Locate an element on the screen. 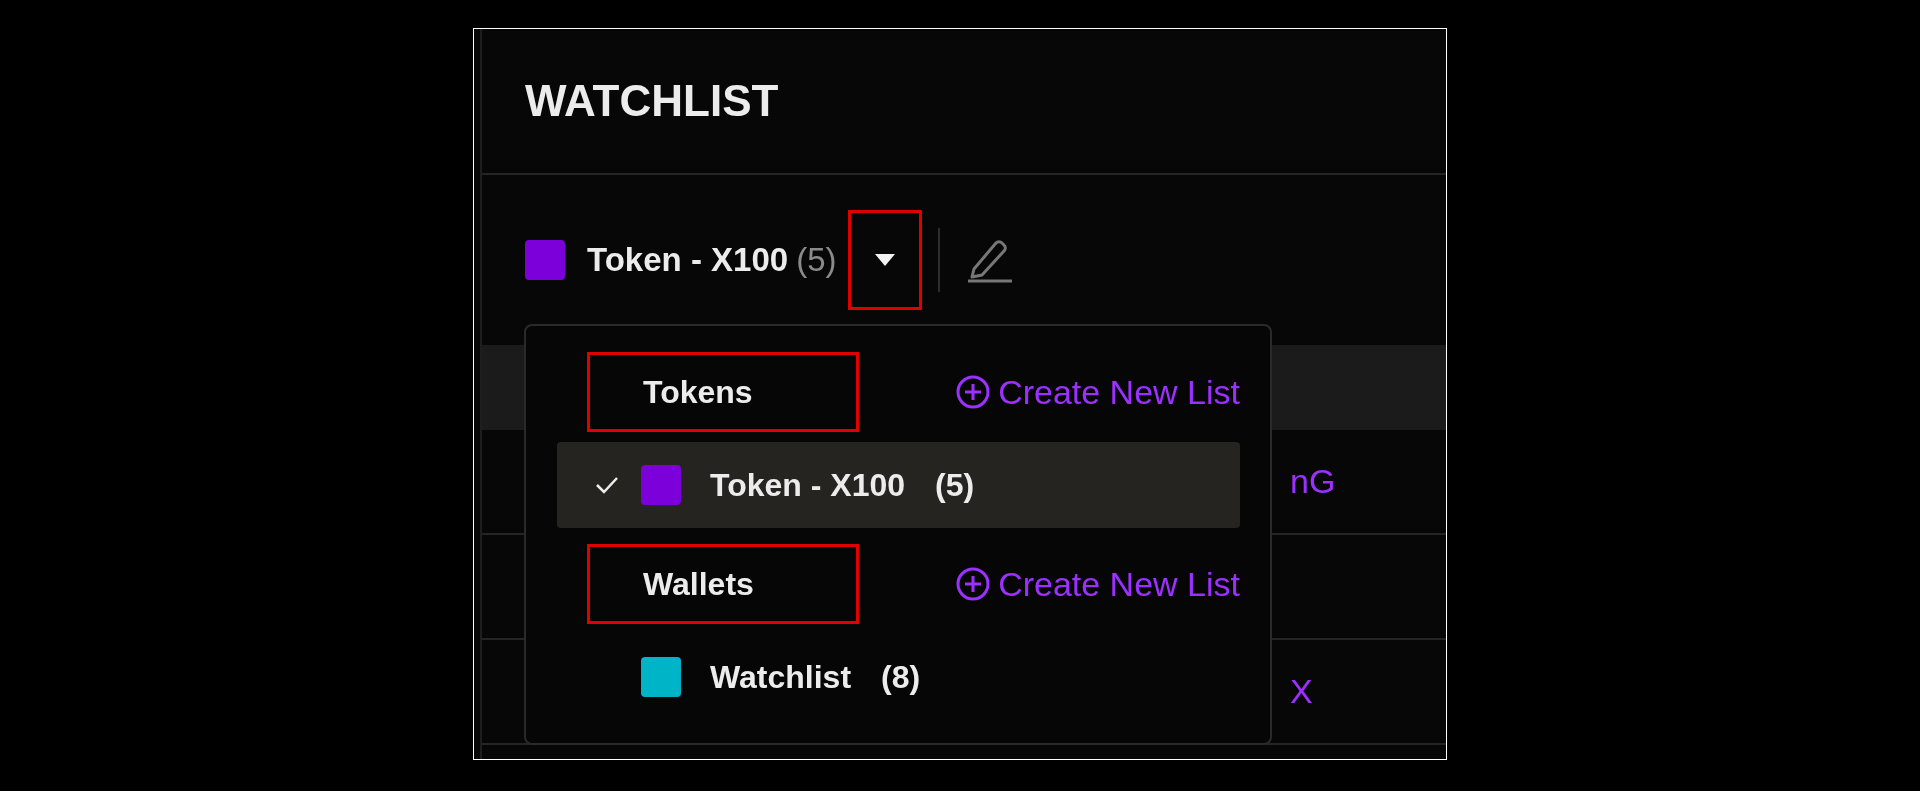 The width and height of the screenshot is (1920, 791). table-cell-text: nG is located at coordinates (1313, 481).